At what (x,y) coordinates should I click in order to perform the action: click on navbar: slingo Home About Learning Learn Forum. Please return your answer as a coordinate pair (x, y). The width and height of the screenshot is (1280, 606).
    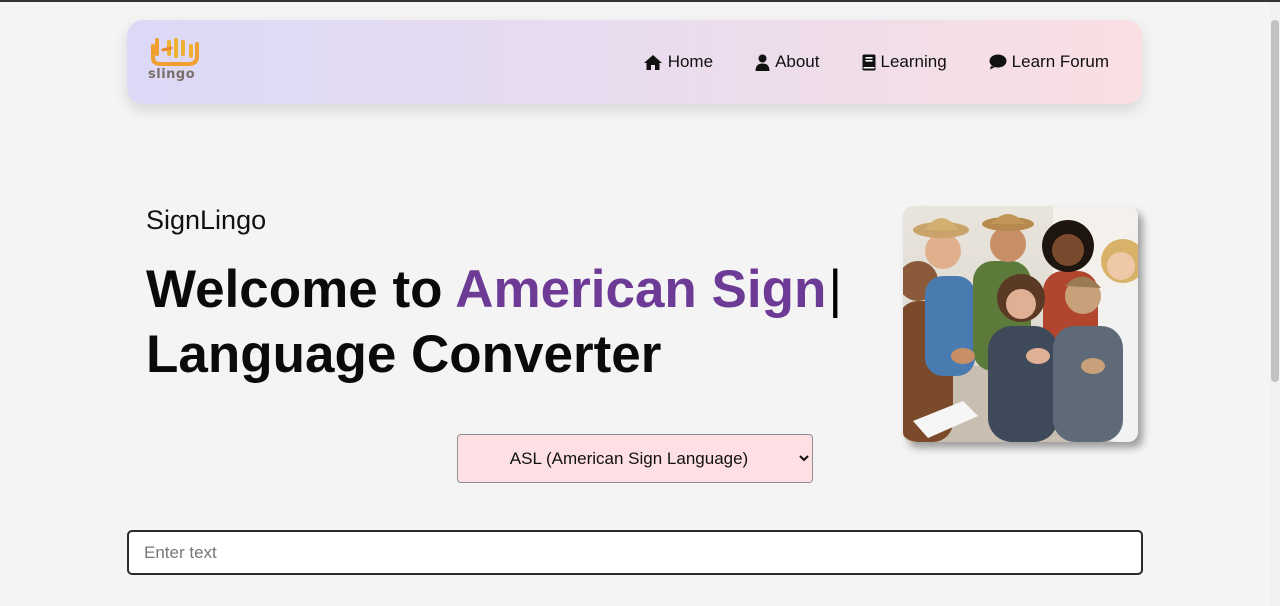
    Looking at the image, I should click on (634, 62).